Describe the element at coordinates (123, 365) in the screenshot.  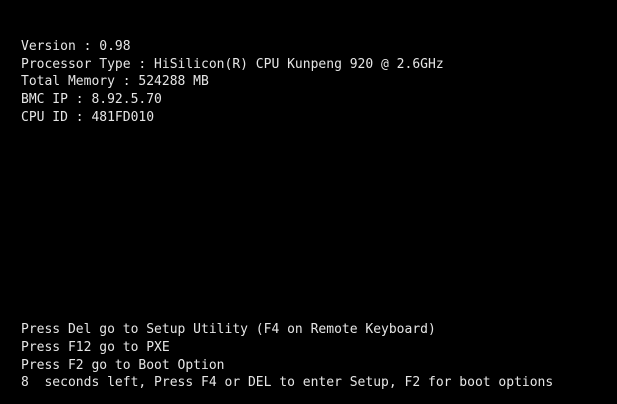
I see `boot-option-prompt: Press F2 go to Boot Option` at that location.